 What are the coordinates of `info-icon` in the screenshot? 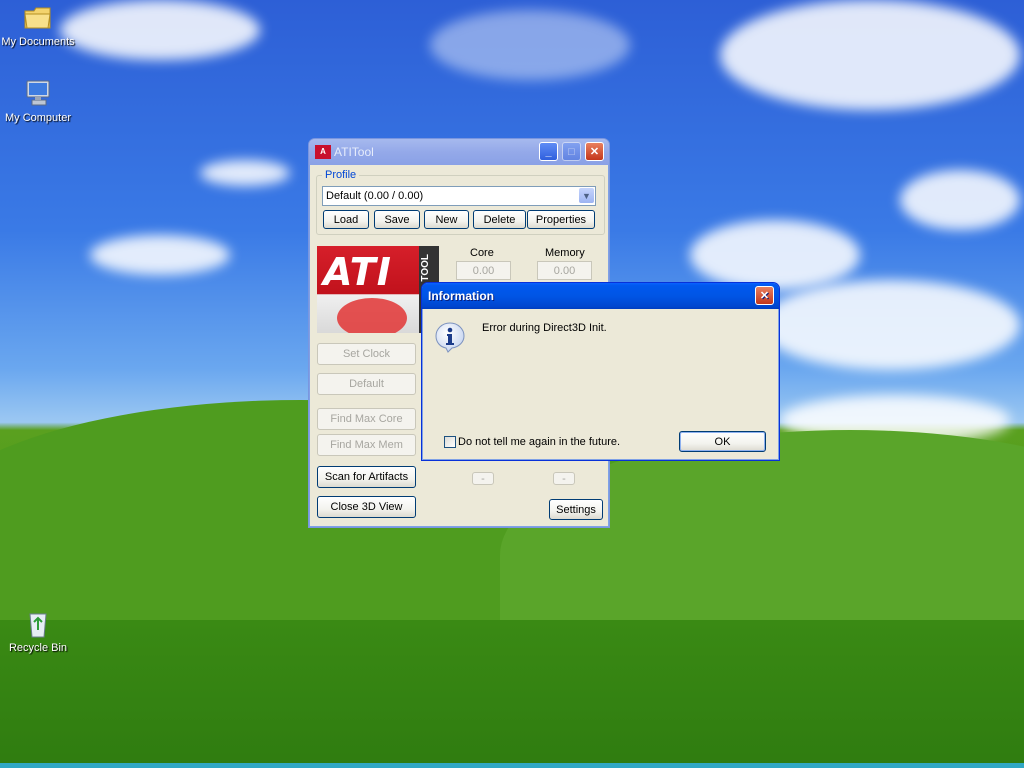 It's located at (450, 337).